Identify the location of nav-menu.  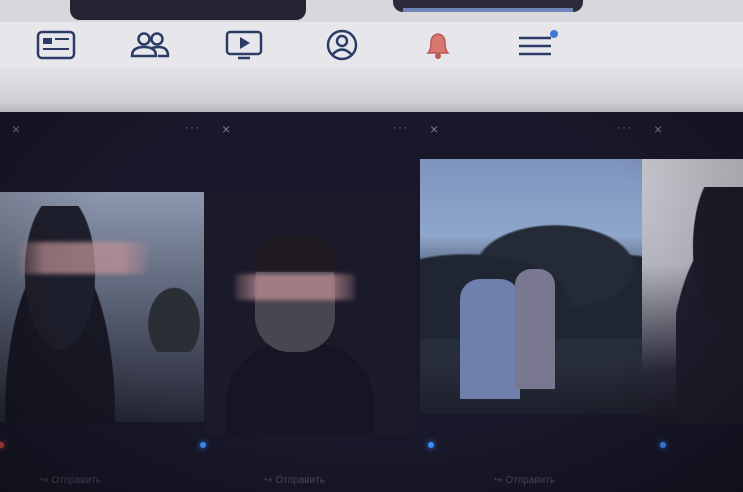
(536, 45).